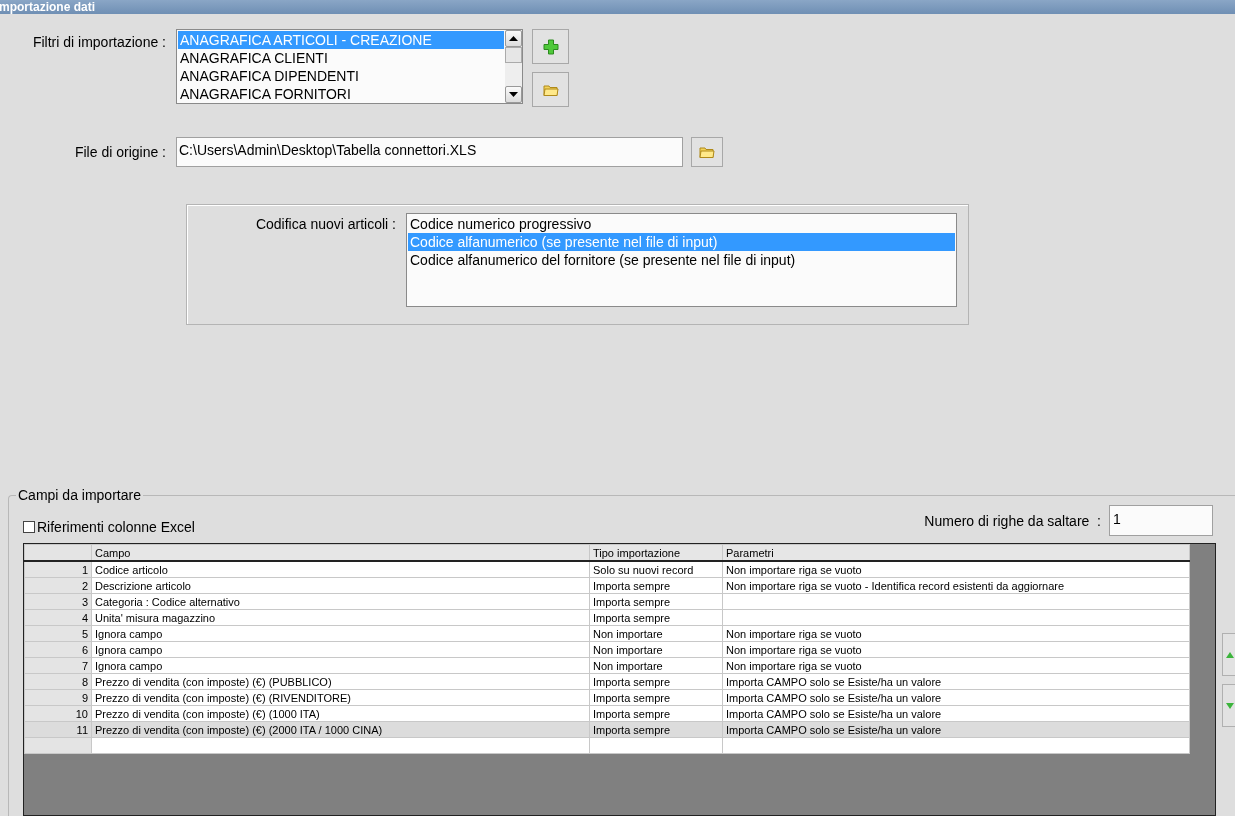 Image resolution: width=1235 pixels, height=816 pixels. I want to click on coding-label: Codifica nuovi articoli :, so click(325, 224).